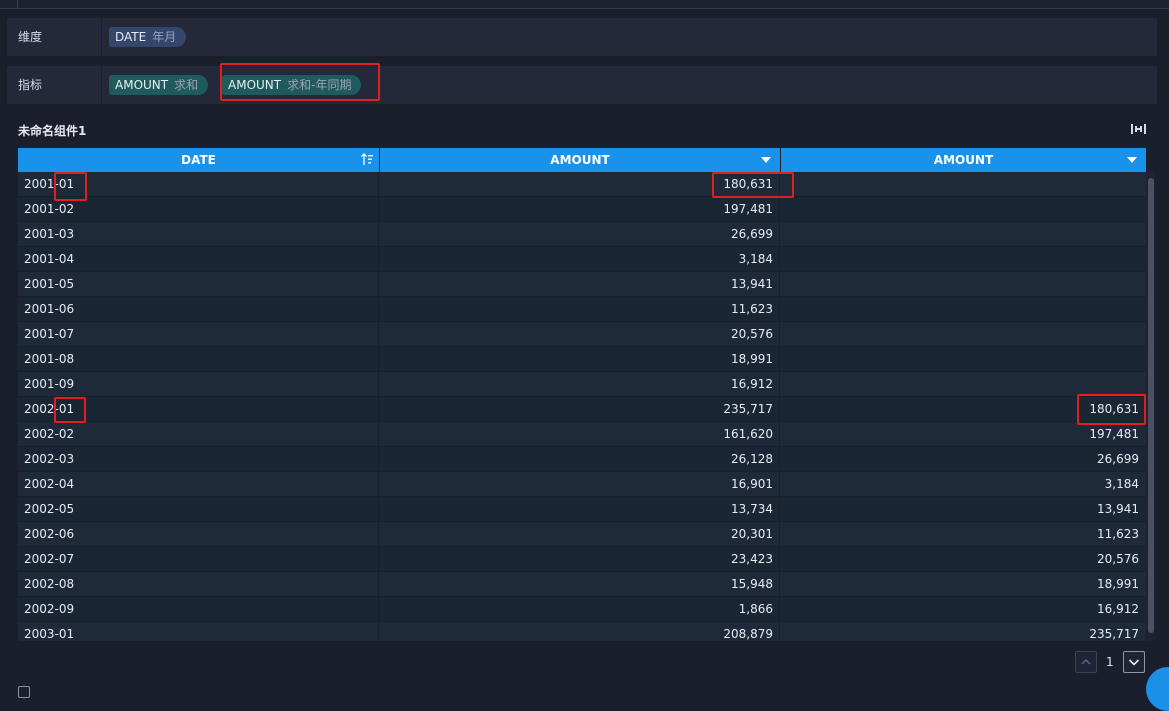 The image size is (1169, 711). I want to click on date-cell: 2001-03, so click(198, 234).